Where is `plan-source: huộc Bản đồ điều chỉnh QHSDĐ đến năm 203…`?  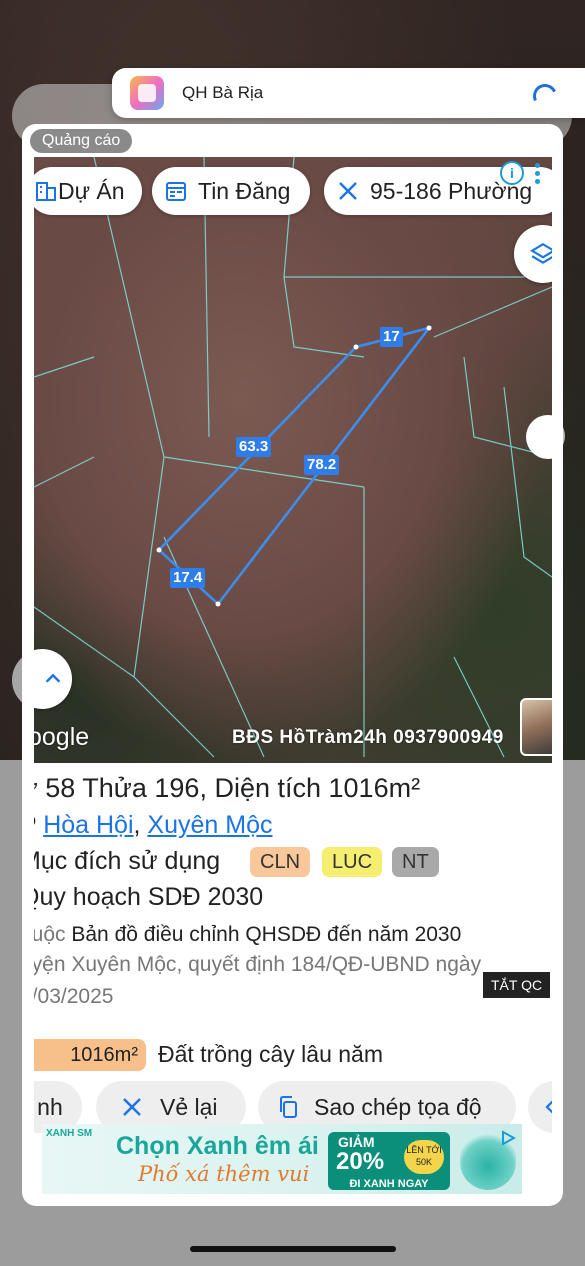 plan-source: huộc Bản đồ điều chỉnh QHSDĐ đến năm 203… is located at coordinates (248, 934).